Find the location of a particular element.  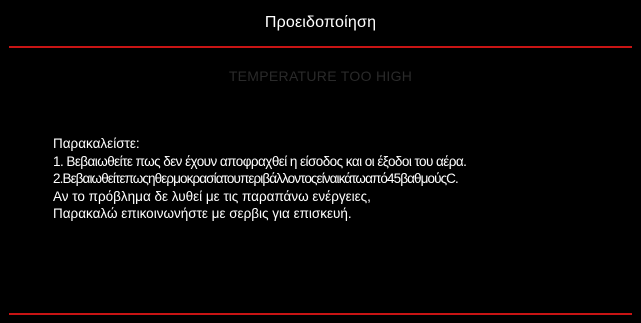

footer-divider is located at coordinates (320, 314).